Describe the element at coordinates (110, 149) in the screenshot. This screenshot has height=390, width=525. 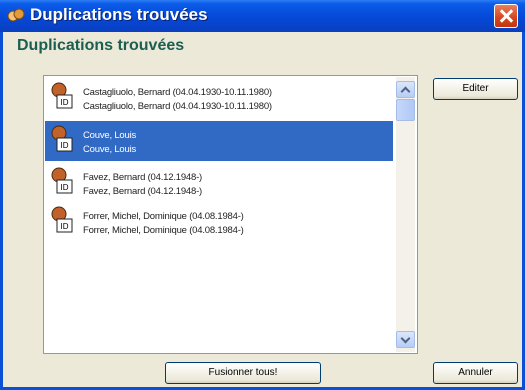
I see `item-line-2: Couve, Louis` at that location.